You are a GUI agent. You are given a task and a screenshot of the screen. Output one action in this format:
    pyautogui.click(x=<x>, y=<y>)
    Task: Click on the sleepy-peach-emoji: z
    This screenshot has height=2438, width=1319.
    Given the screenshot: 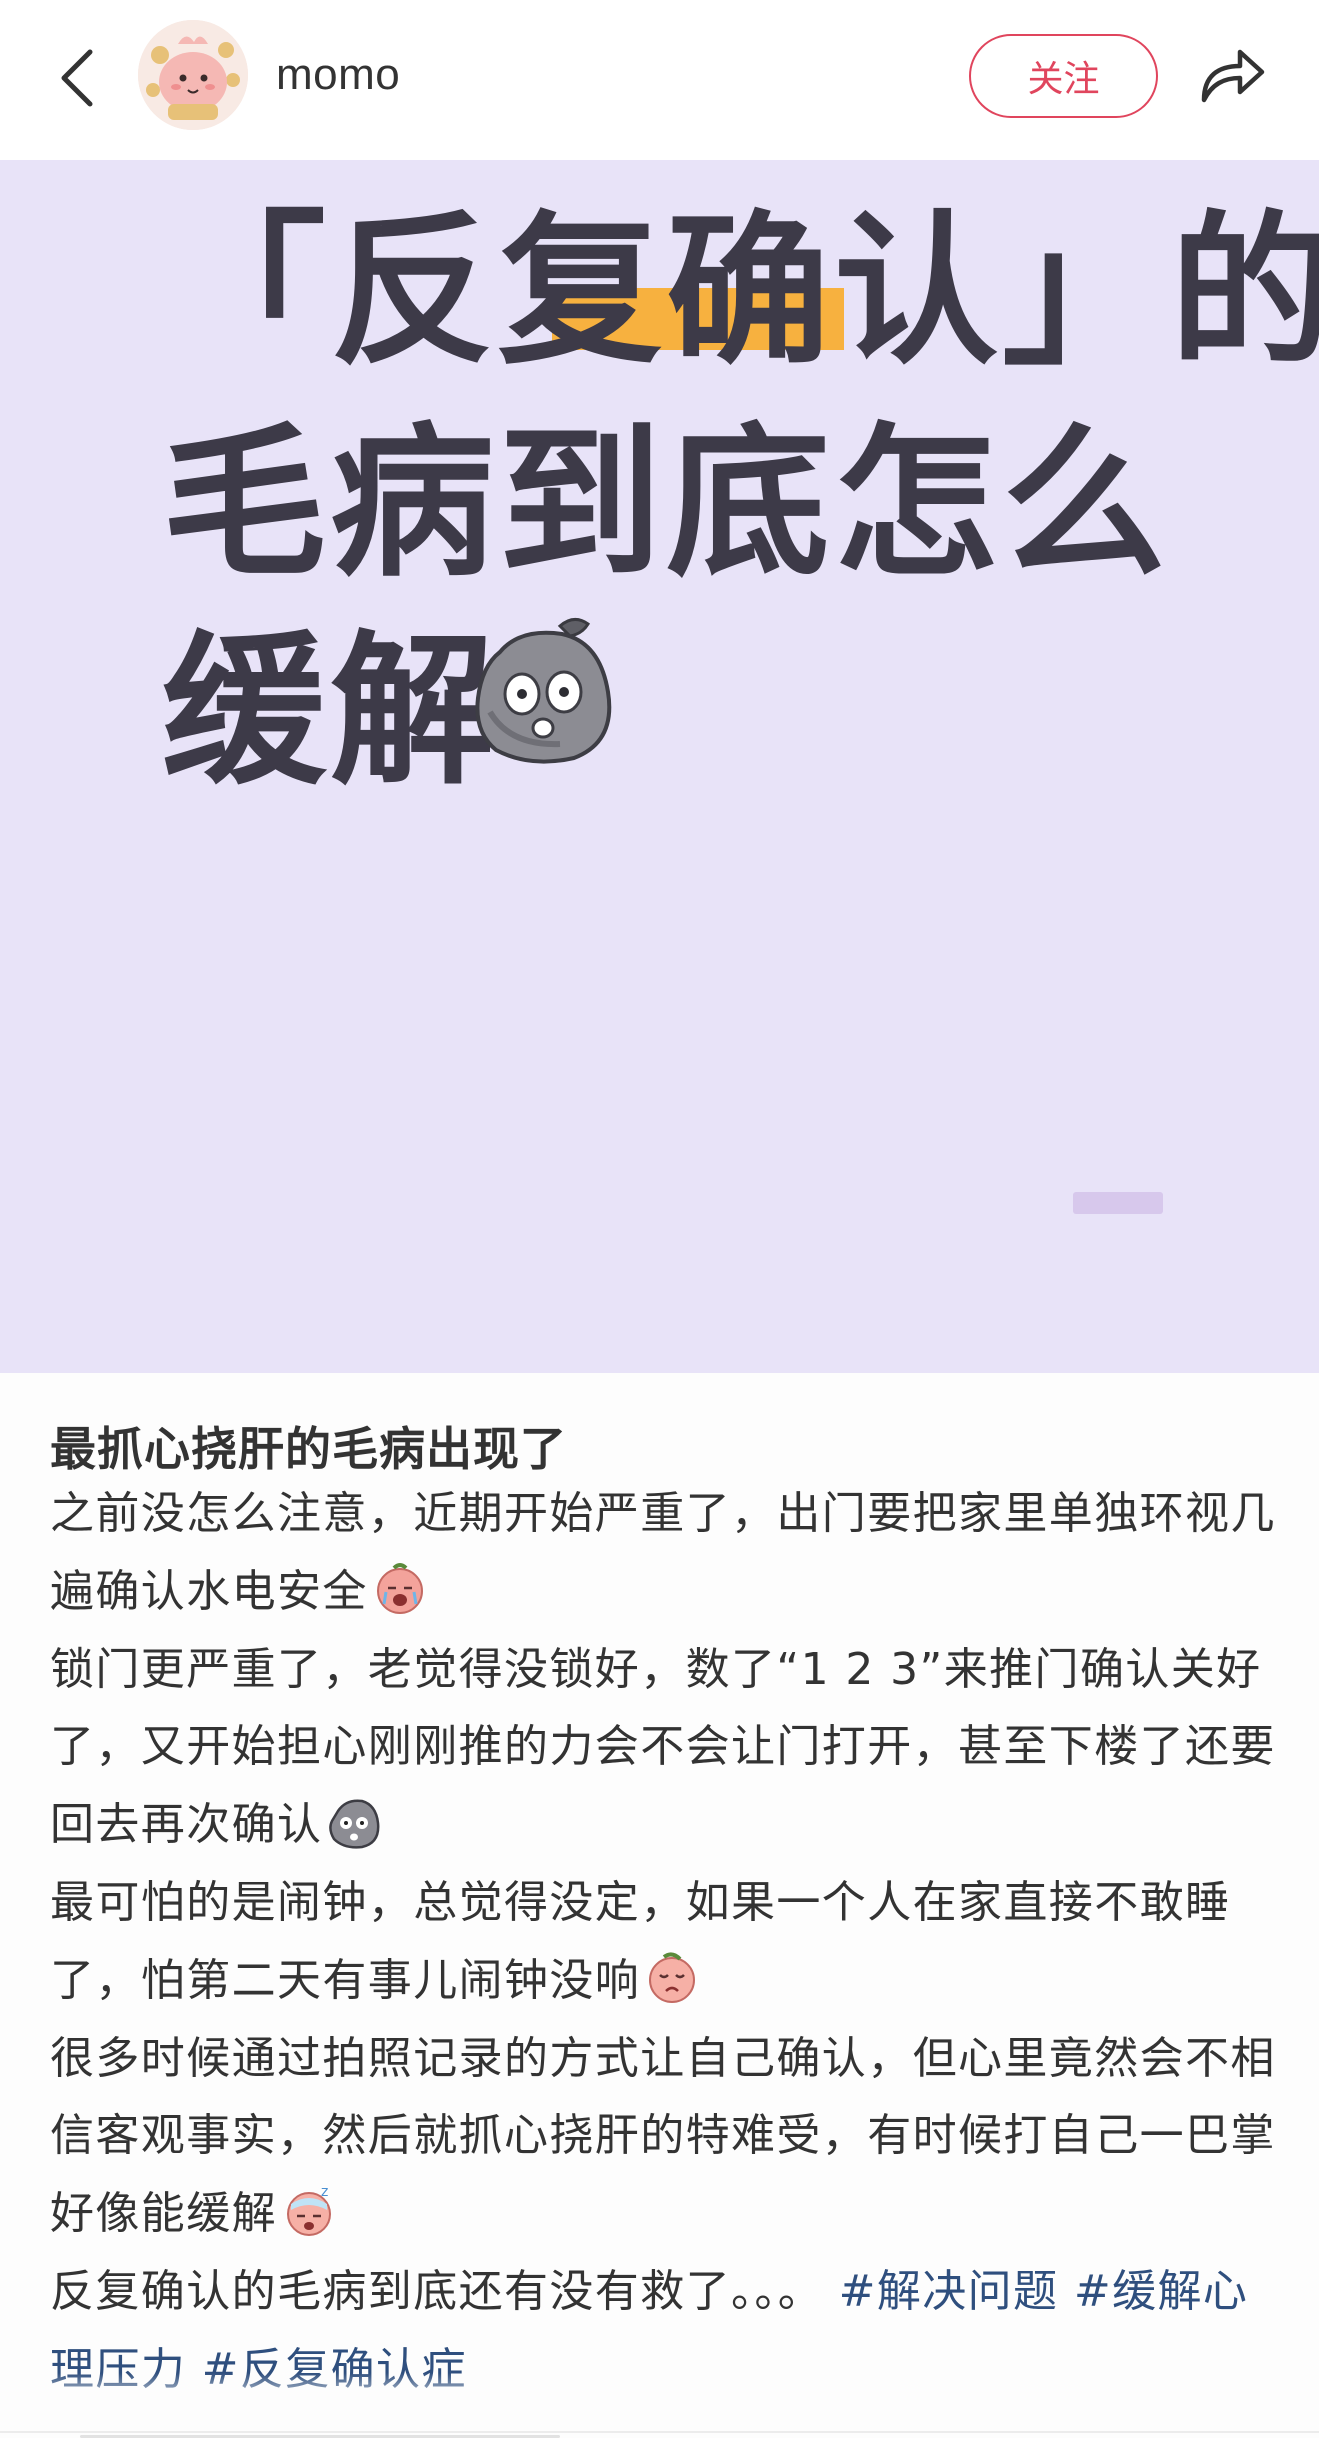 What is the action you would take?
    pyautogui.click(x=309, y=2210)
    